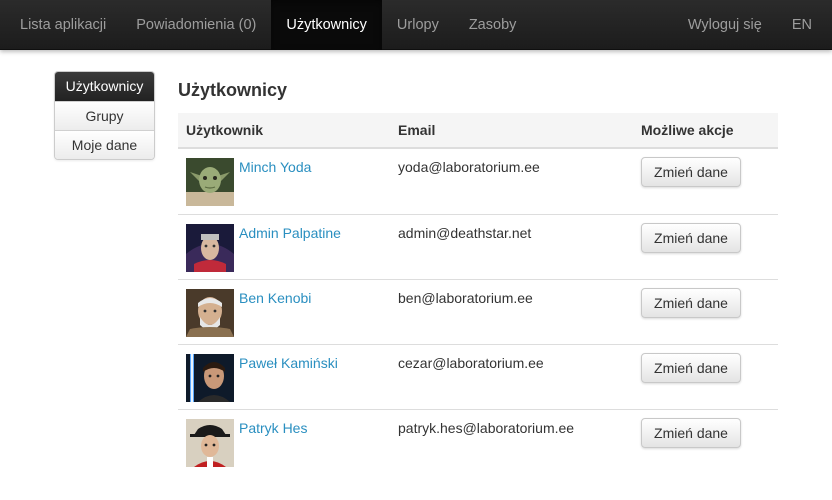 Image resolution: width=832 pixels, height=500 pixels. What do you see at coordinates (288, 363) in the screenshot?
I see `user-name-link: Paweł Kamiński` at bounding box center [288, 363].